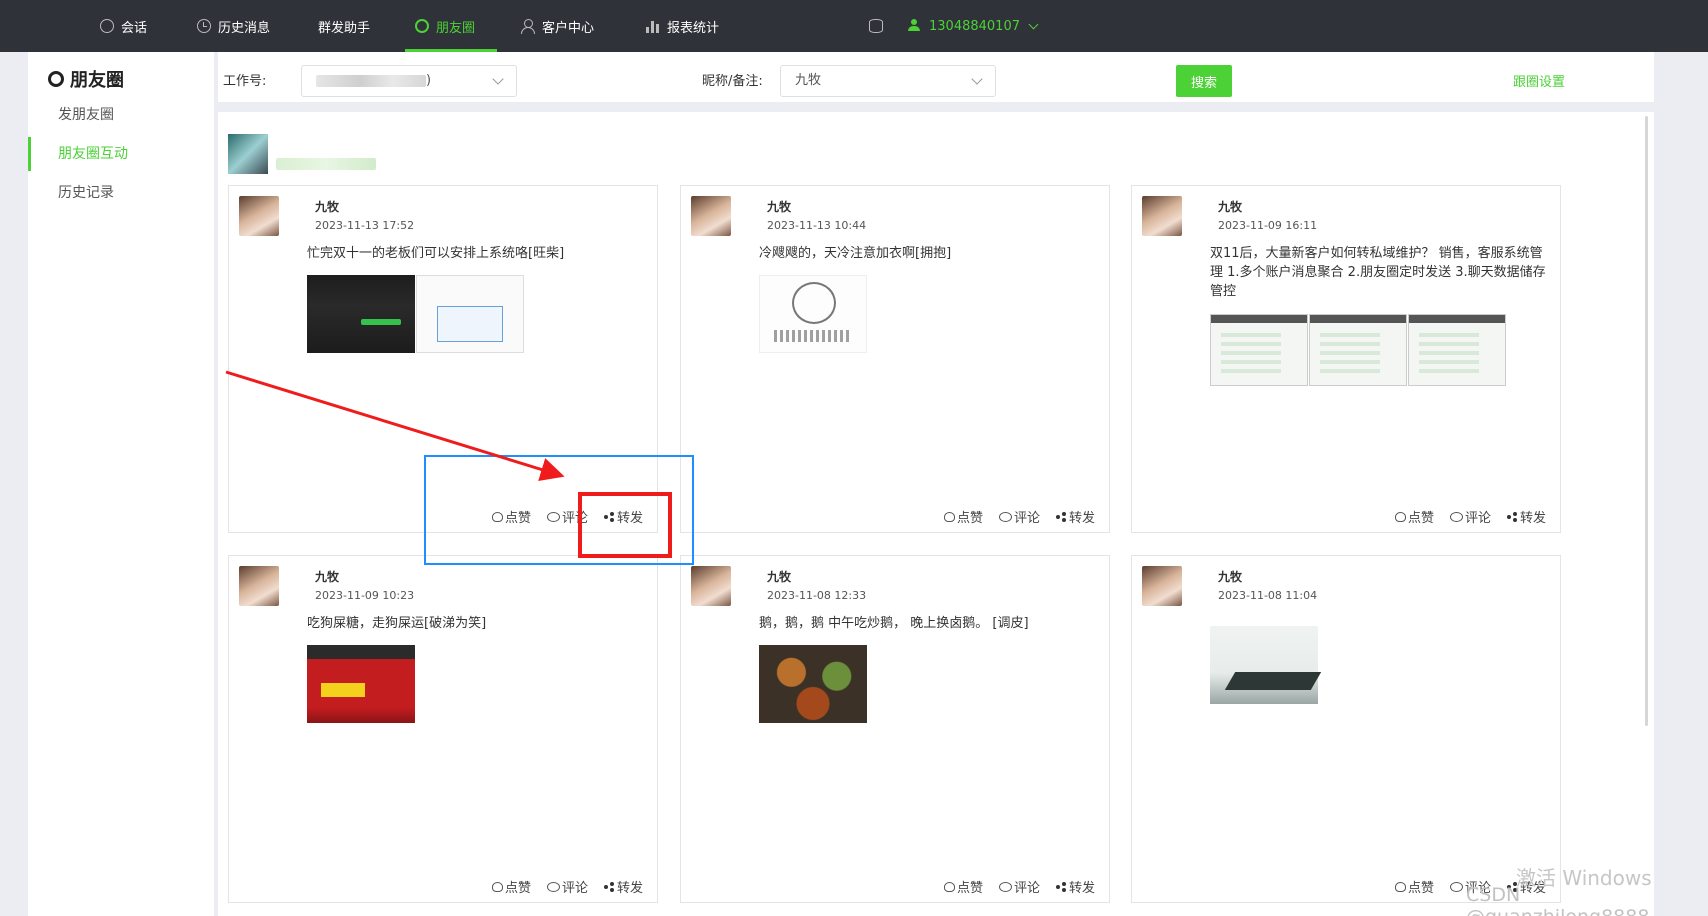  I want to click on sidebar-item-post: 发朋友圈, so click(121, 115).